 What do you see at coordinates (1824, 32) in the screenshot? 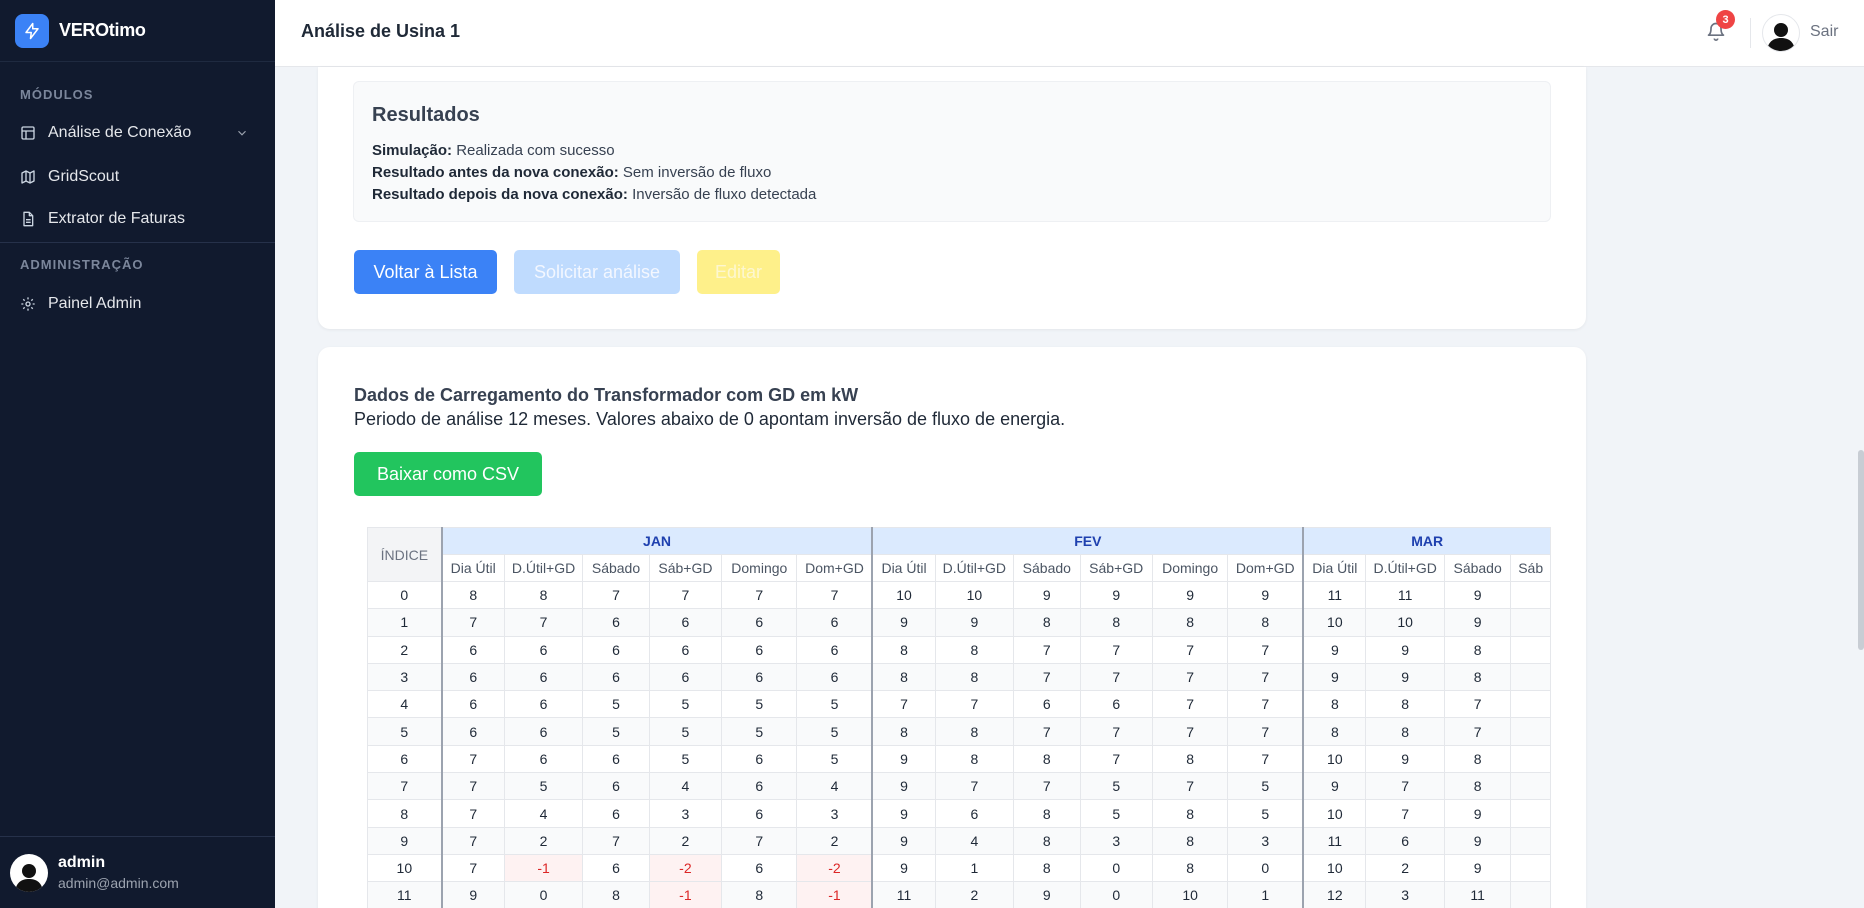
I see `logout-link: Sair` at bounding box center [1824, 32].